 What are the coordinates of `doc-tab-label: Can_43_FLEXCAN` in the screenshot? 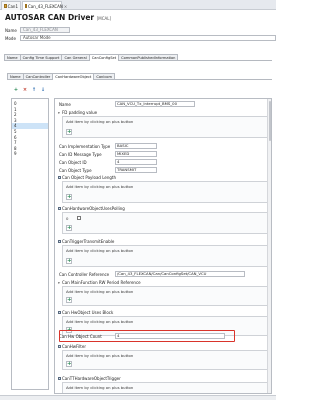 It's located at (45, 6).